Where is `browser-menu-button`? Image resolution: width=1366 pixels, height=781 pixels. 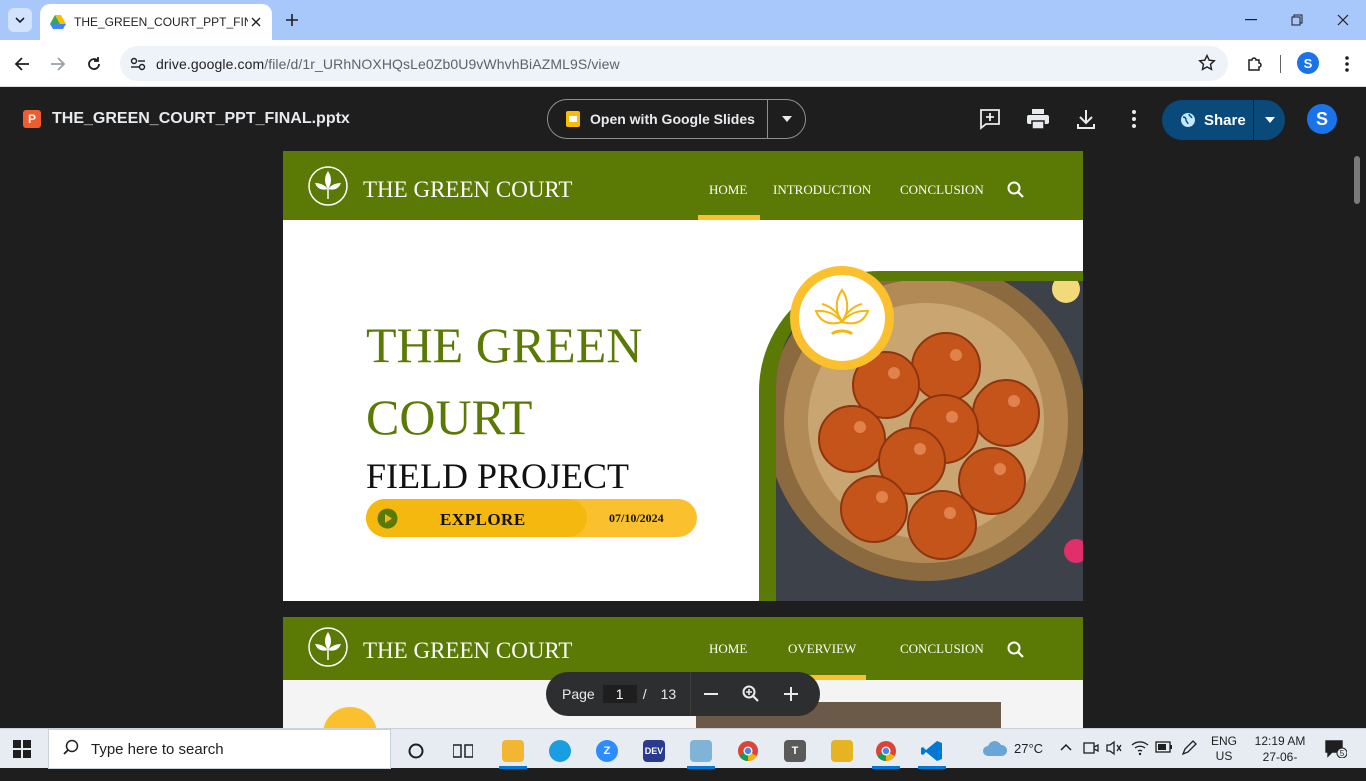
browser-menu-button is located at coordinates (1347, 64).